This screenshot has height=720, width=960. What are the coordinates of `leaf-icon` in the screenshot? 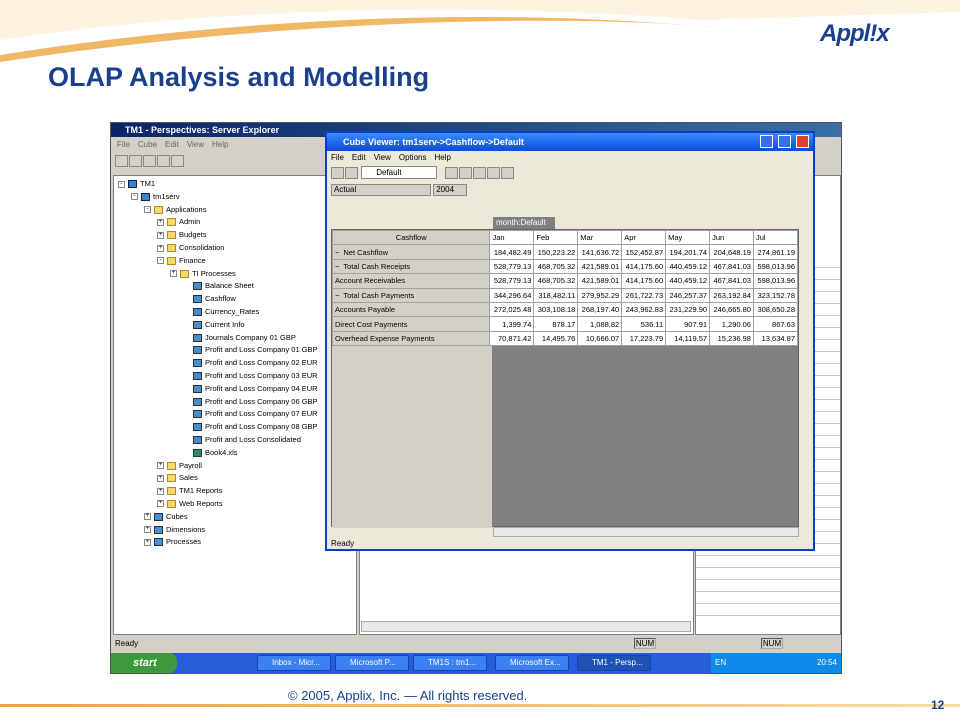 It's located at (163, 161).